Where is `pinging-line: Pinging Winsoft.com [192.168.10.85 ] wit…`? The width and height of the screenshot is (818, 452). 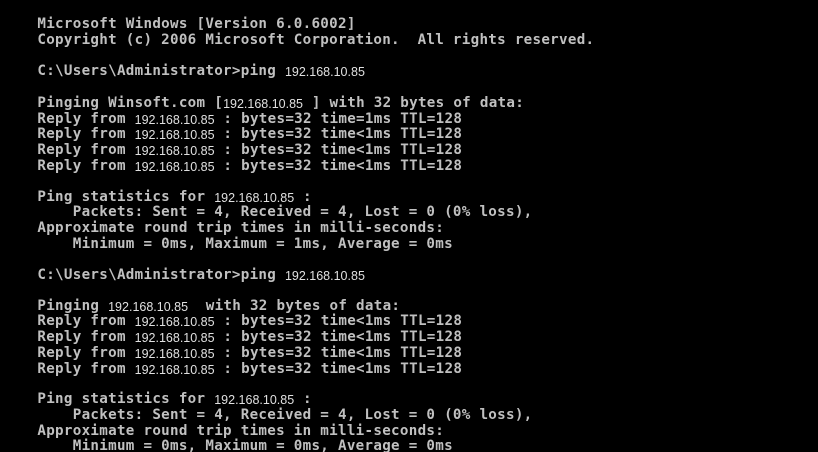 pinging-line: Pinging Winsoft.com [192.168.10.85 ] wit… is located at coordinates (263, 95).